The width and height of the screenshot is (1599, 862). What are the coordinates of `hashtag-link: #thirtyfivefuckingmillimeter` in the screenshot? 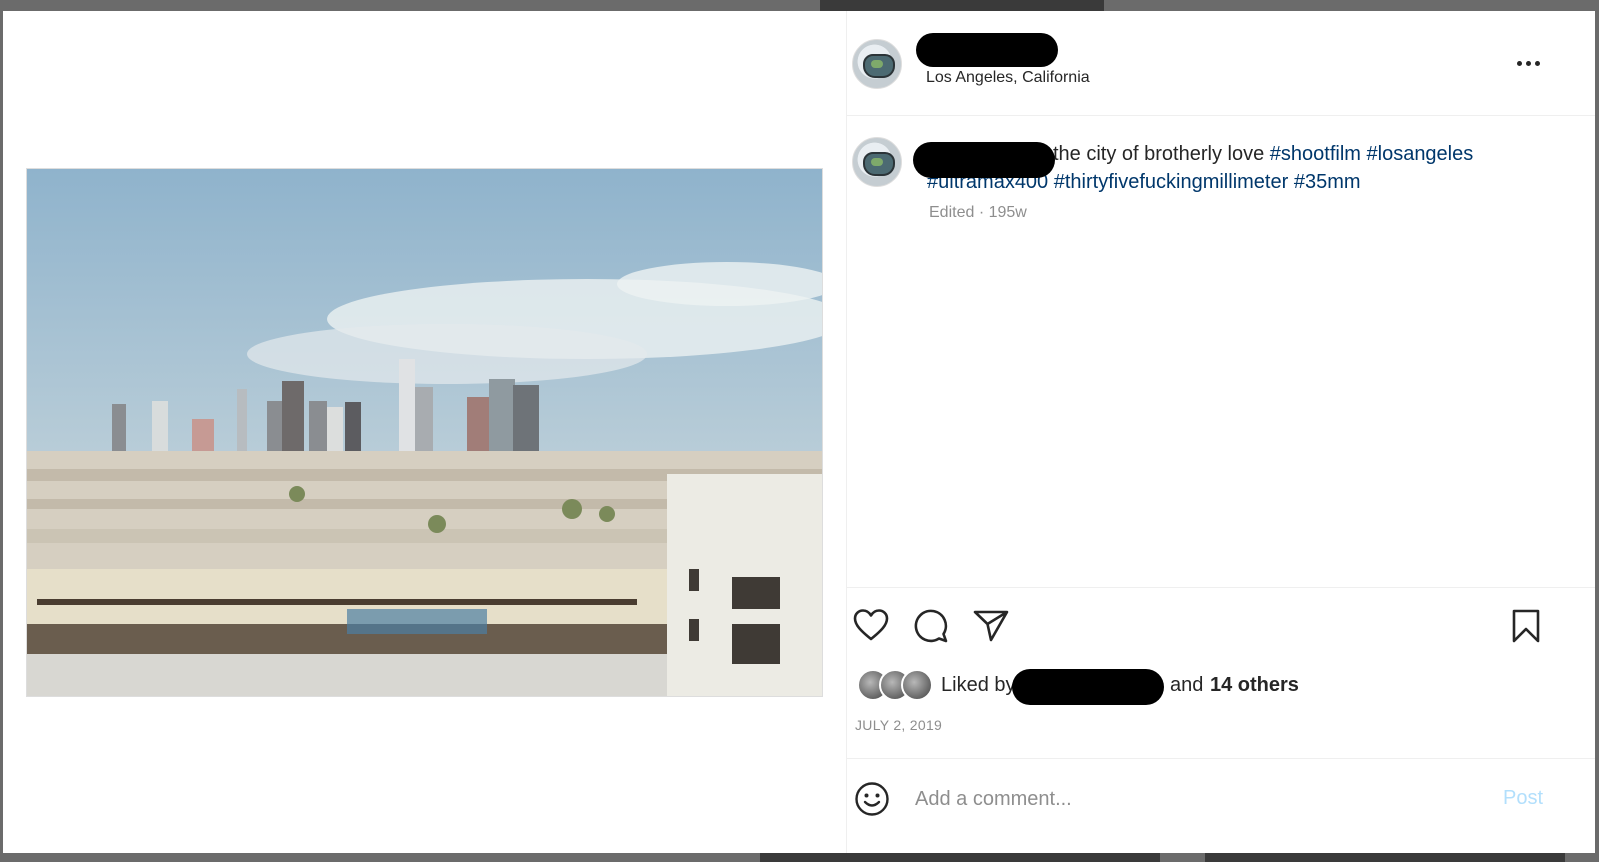 It's located at (1171, 182).